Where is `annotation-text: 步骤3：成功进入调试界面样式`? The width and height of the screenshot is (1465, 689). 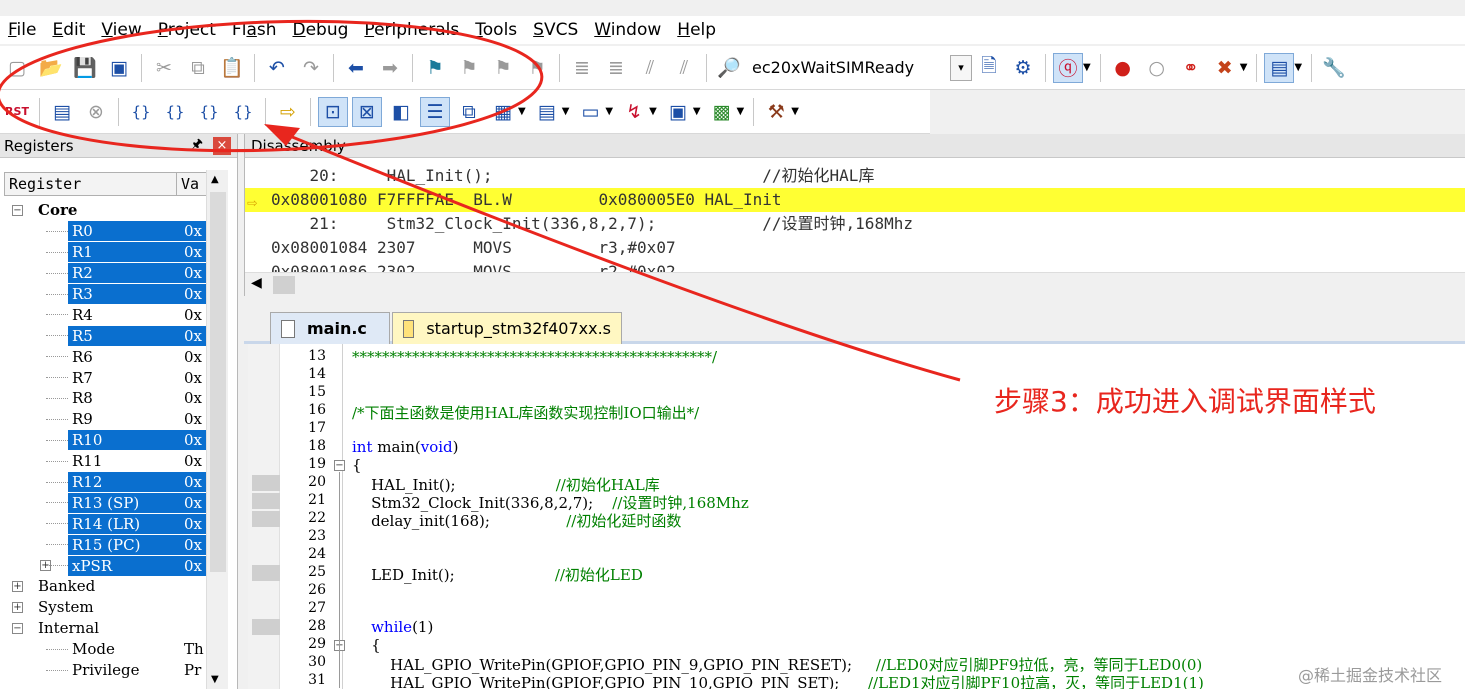 annotation-text: 步骤3：成功进入调试界面样式 is located at coordinates (1185, 401).